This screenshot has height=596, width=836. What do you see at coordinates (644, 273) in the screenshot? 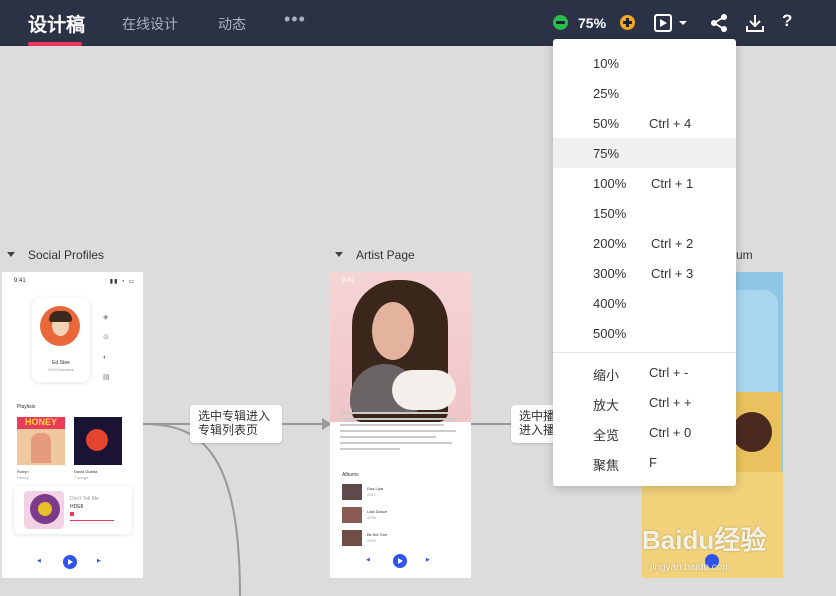
I see `zoom-option-300: 300% Ctrl + 3` at bounding box center [644, 273].